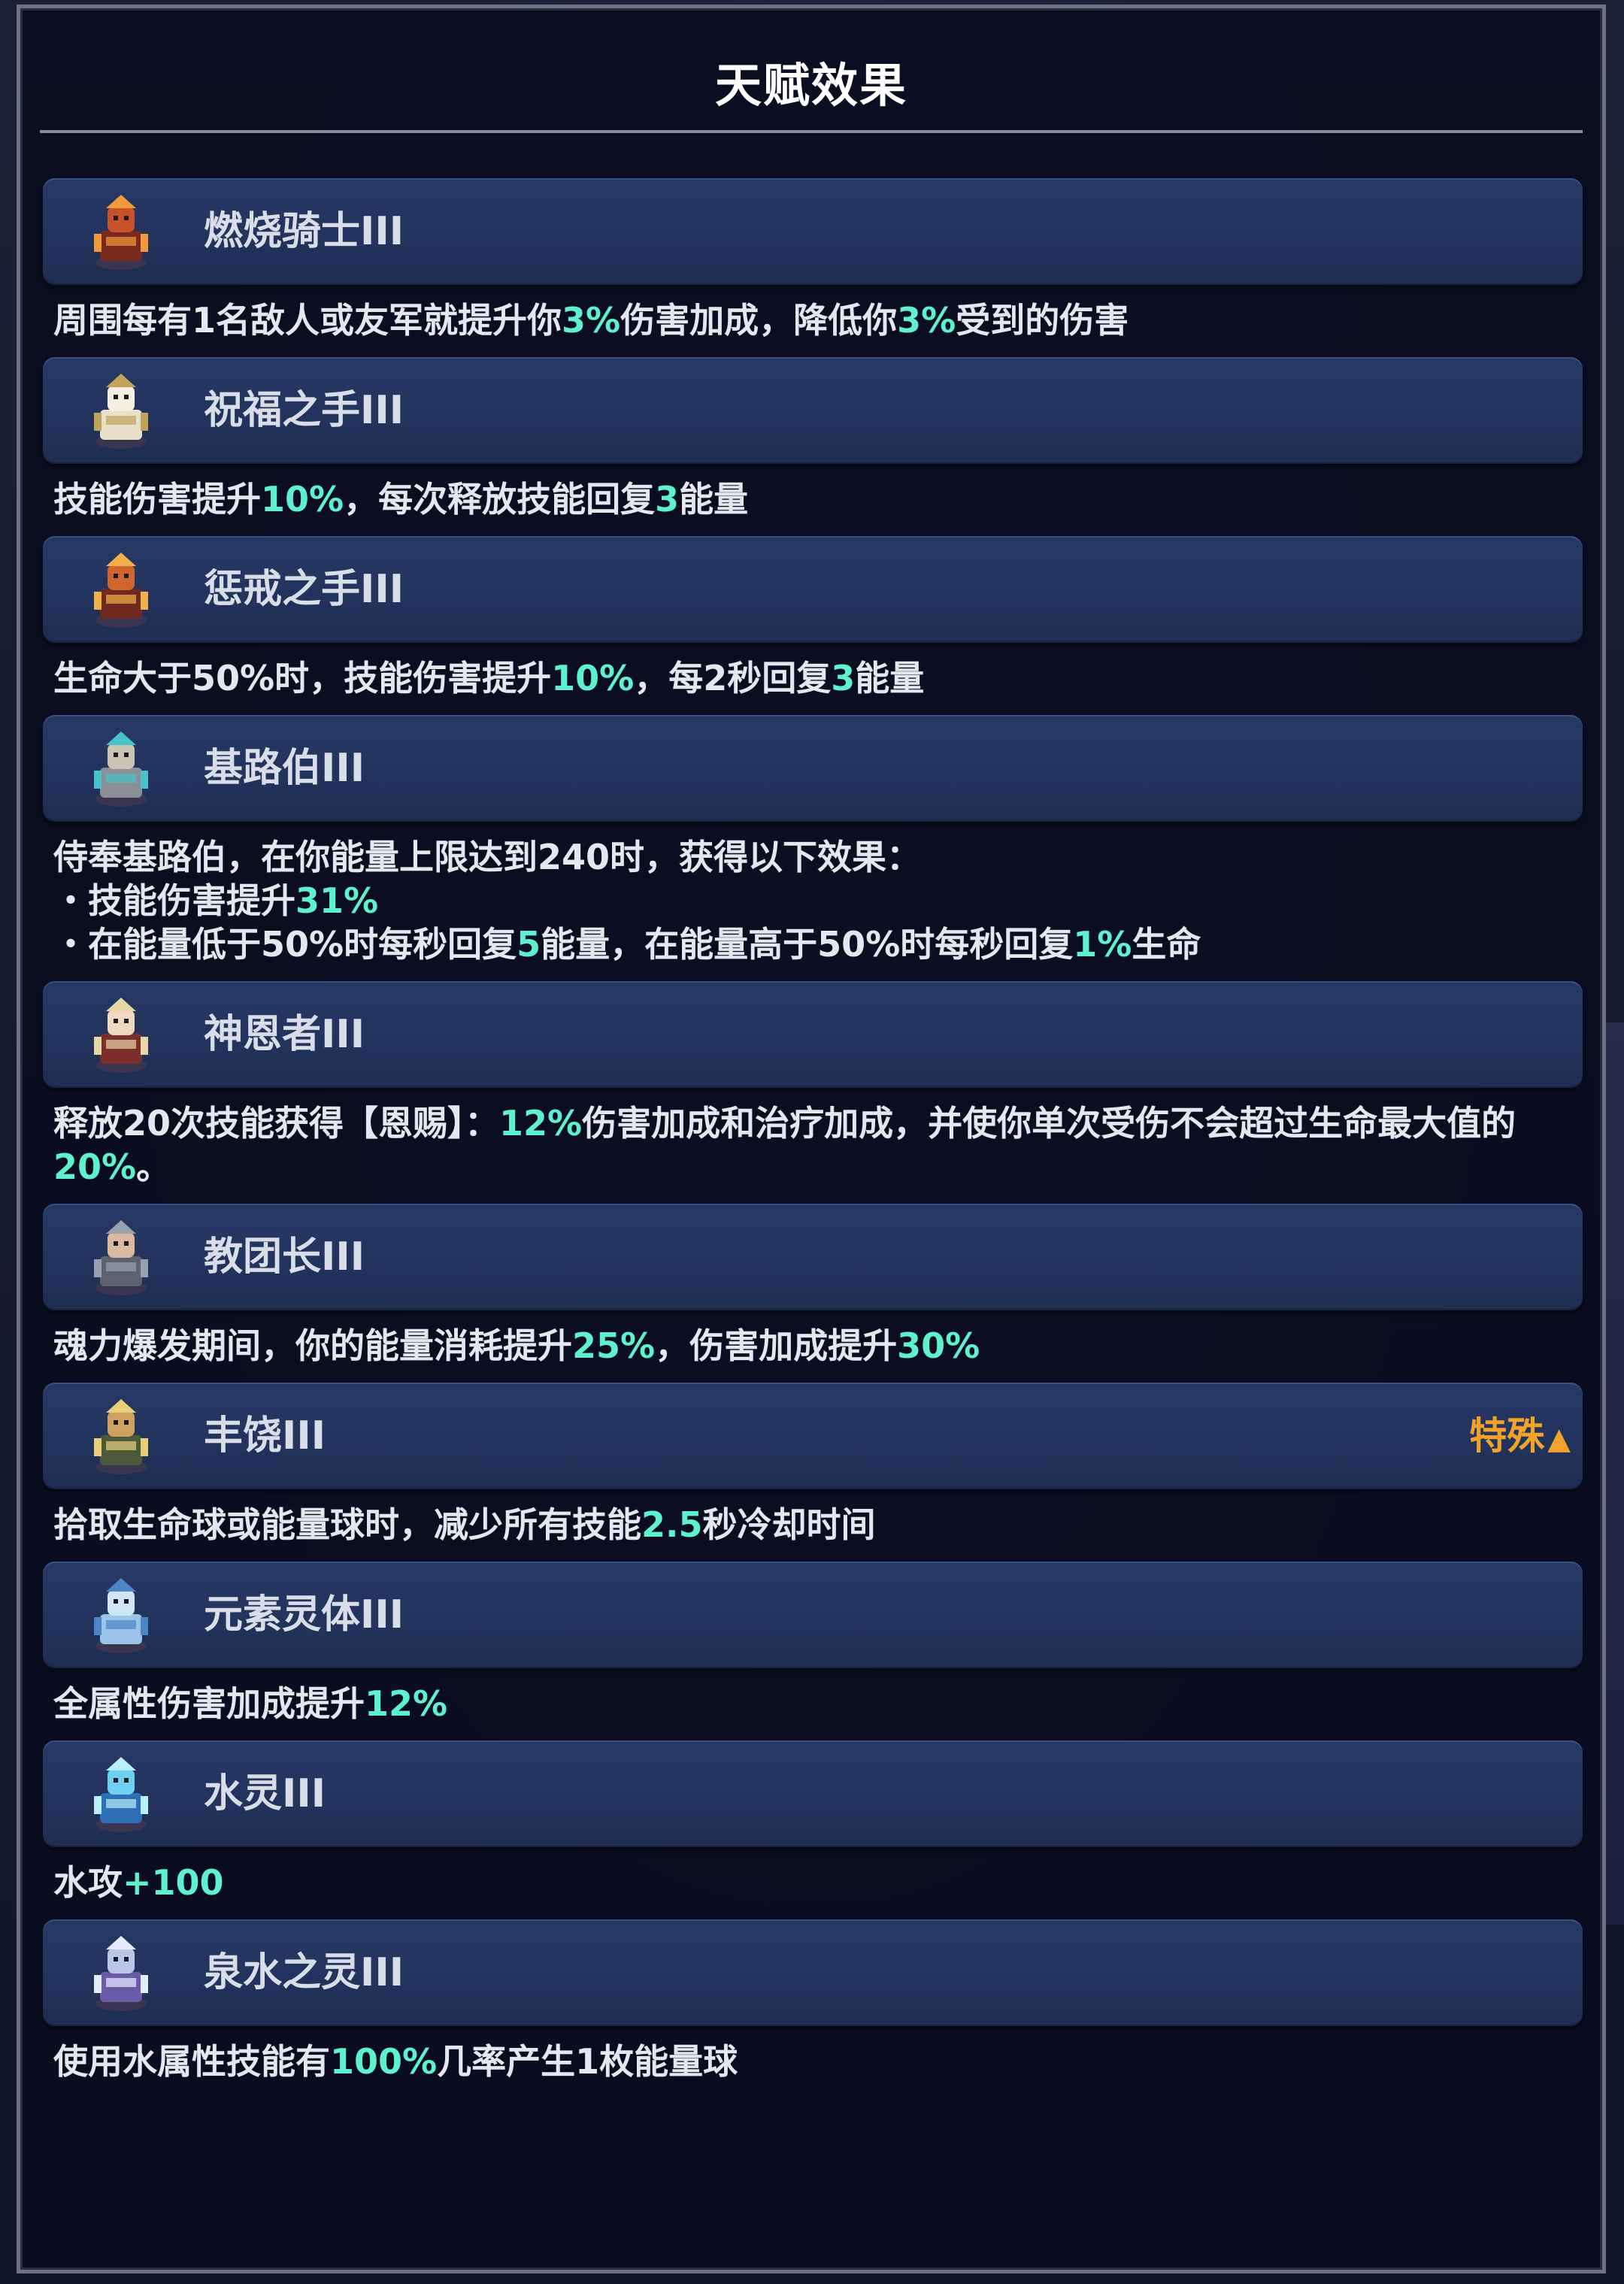  Describe the element at coordinates (347, 1524) in the screenshot. I see `description-text: 拾取生命球或能量球时，减少所有技能` at that location.